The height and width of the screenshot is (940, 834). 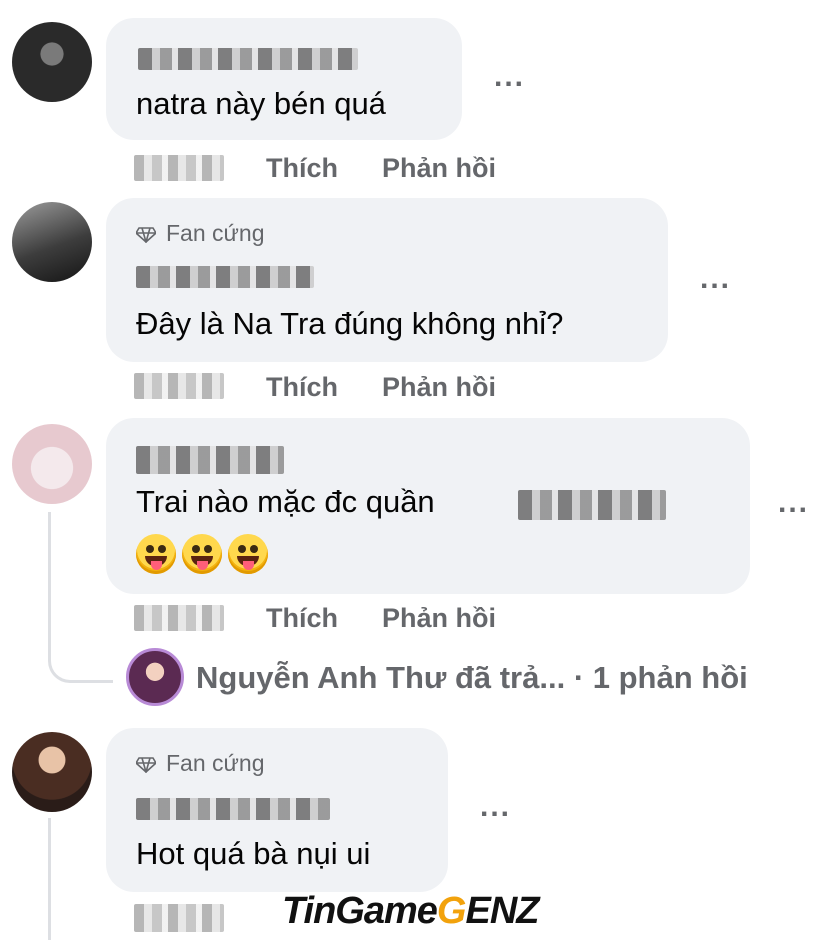 What do you see at coordinates (387, 280) in the screenshot?
I see `comment-bubble: Fan cứng Đây là Na Tra đúng không nhỉ?` at bounding box center [387, 280].